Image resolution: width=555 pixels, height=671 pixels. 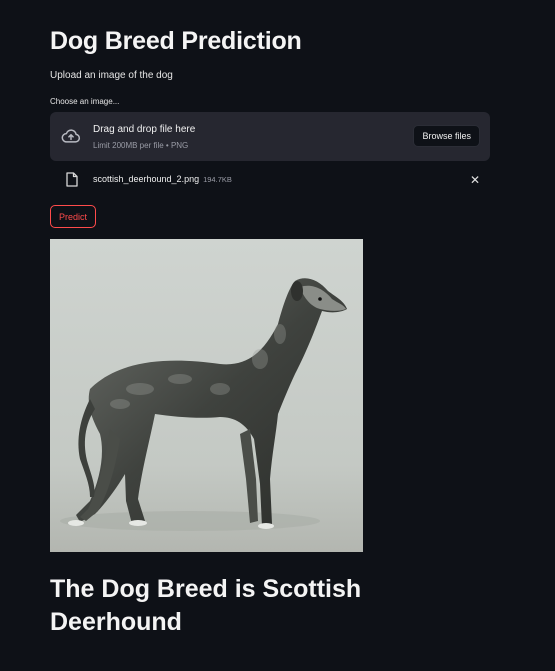 What do you see at coordinates (141, 145) in the screenshot?
I see `dropzone-limit: Limit 200MB per file • PNG` at bounding box center [141, 145].